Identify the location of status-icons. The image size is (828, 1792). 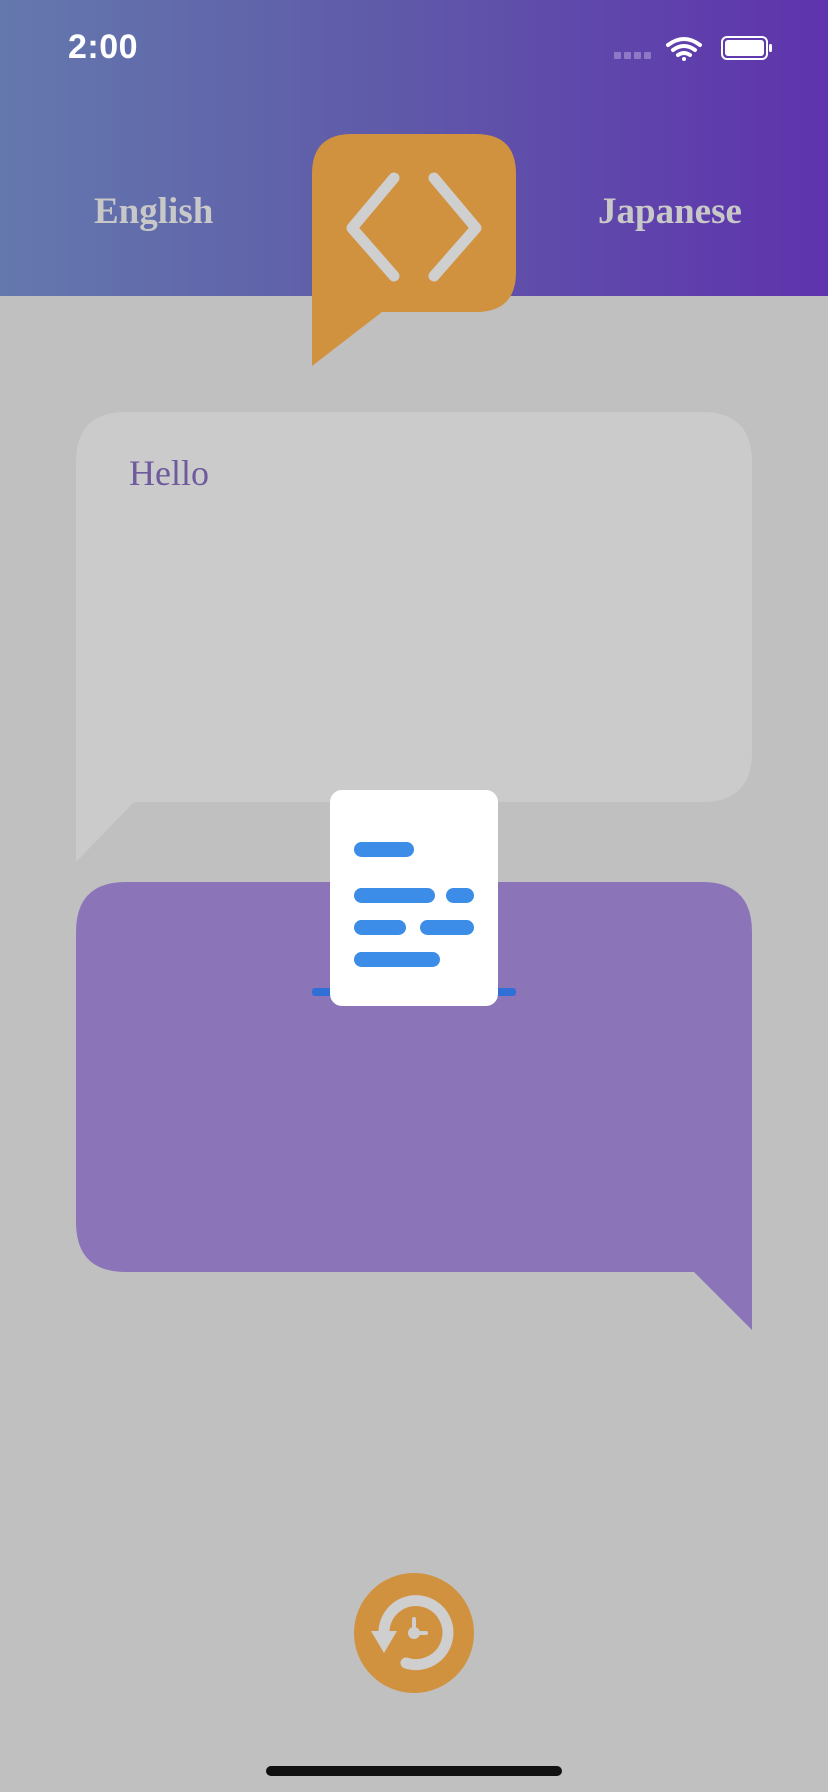
(693, 48).